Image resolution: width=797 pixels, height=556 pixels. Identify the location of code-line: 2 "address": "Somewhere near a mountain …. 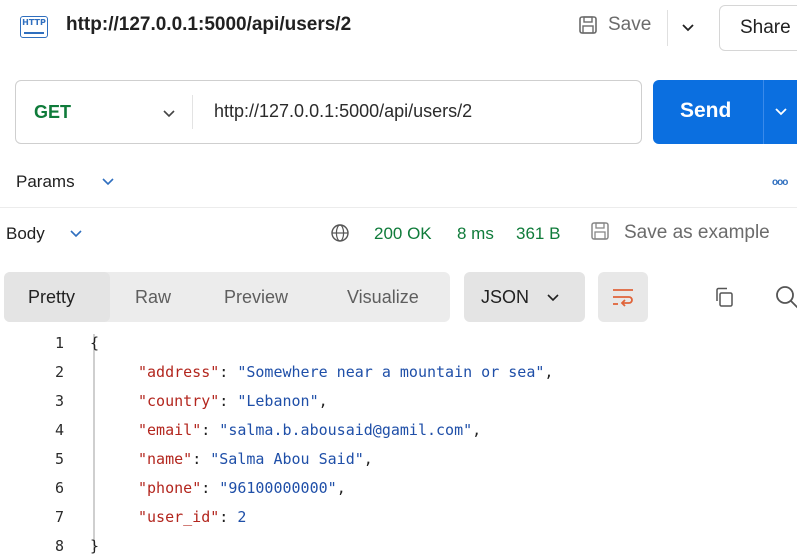
(398, 377).